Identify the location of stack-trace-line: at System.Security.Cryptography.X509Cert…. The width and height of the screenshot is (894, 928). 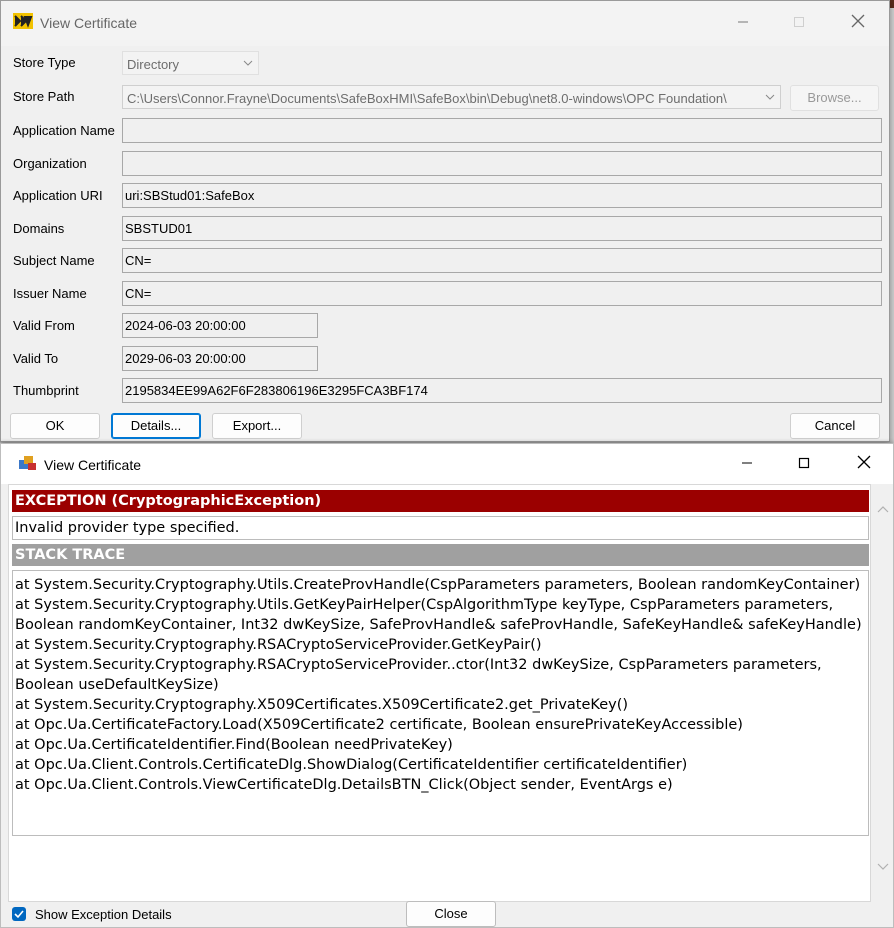
(322, 705).